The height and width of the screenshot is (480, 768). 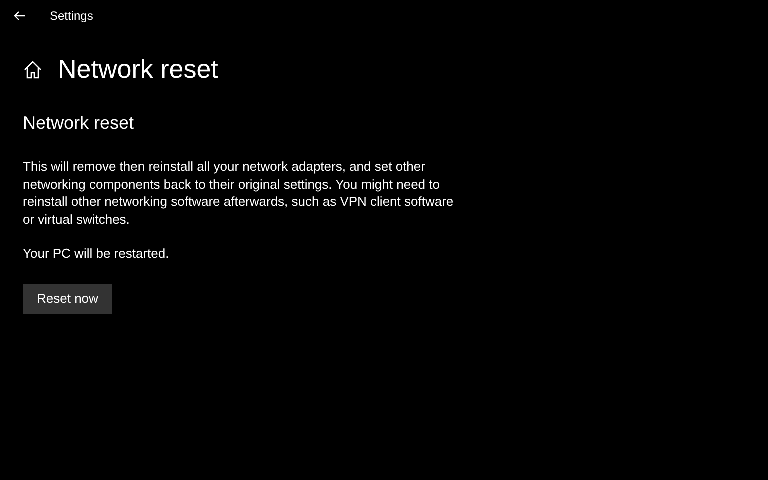 I want to click on back-icon, so click(x=20, y=16).